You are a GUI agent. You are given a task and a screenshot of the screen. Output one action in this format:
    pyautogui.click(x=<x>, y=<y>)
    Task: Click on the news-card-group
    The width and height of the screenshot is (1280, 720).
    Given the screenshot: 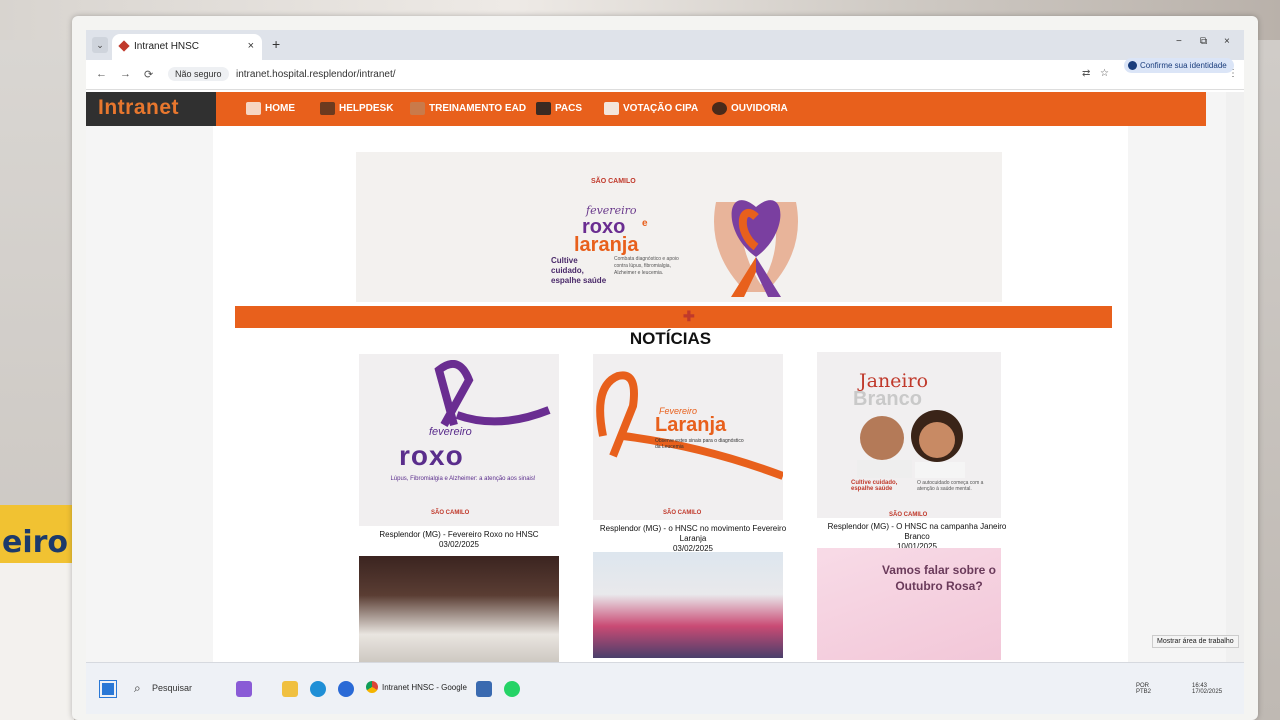 What is the action you would take?
    pyautogui.click(x=693, y=605)
    